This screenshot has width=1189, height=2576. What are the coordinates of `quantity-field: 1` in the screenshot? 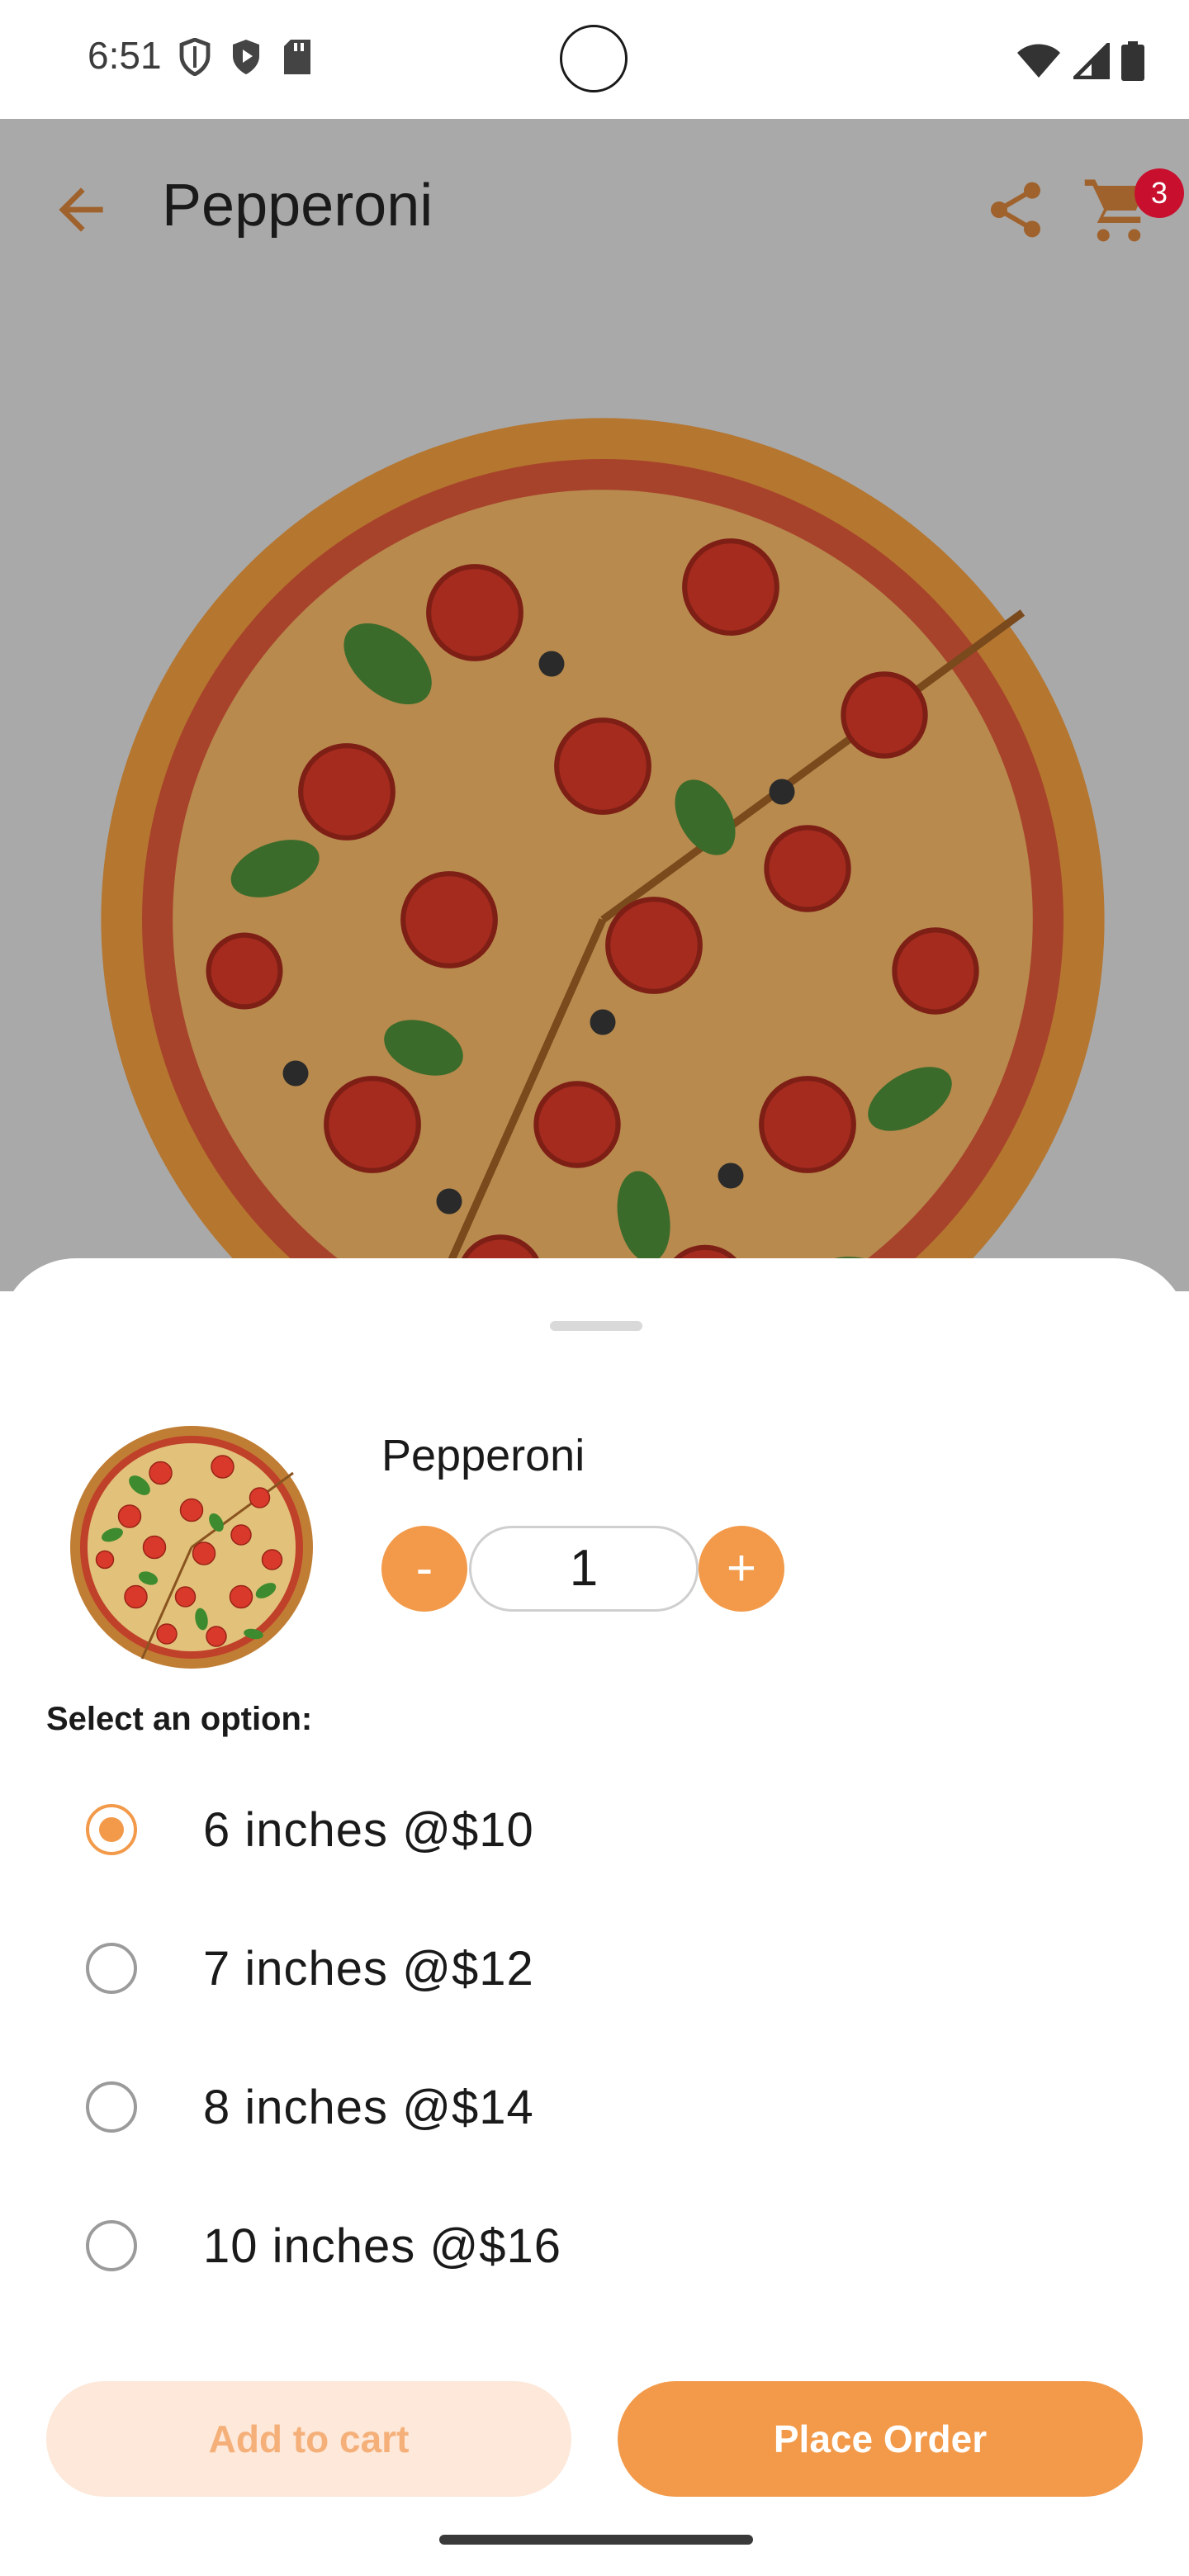 It's located at (584, 1569).